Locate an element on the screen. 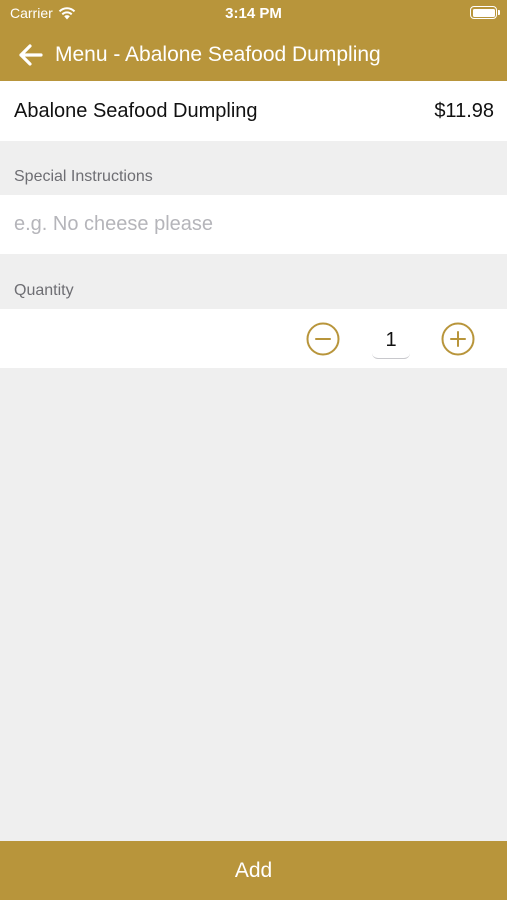 This screenshot has width=507, height=900. quantity-value: 1 is located at coordinates (391, 340).